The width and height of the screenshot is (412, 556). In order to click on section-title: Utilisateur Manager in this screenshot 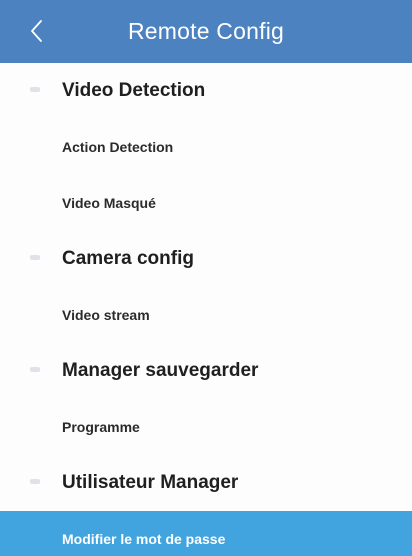, I will do `click(150, 482)`.